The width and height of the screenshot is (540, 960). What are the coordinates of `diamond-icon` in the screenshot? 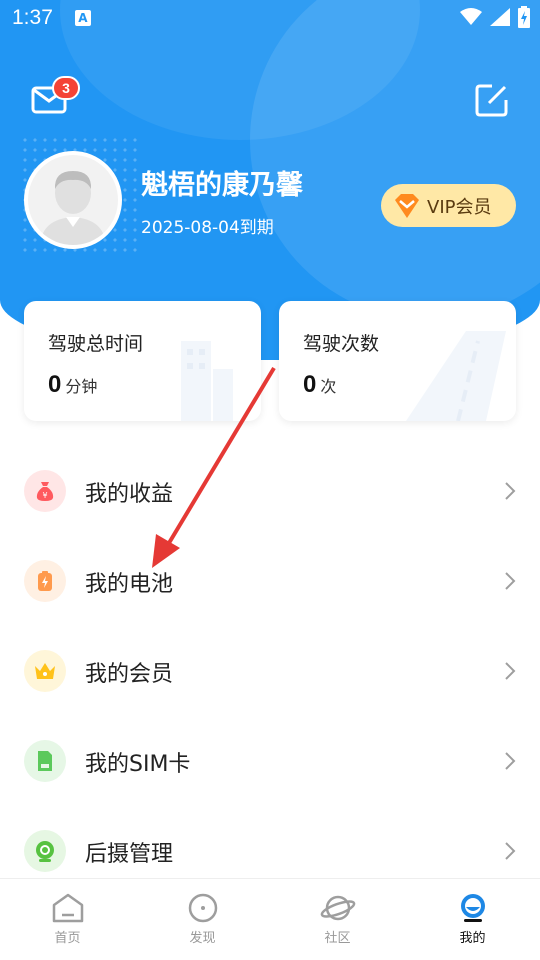 It's located at (407, 205).